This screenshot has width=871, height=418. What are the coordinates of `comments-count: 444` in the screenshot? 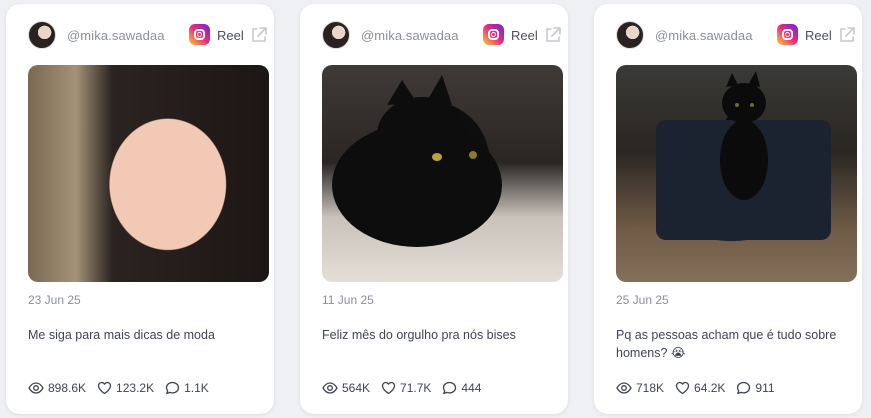 It's located at (471, 388).